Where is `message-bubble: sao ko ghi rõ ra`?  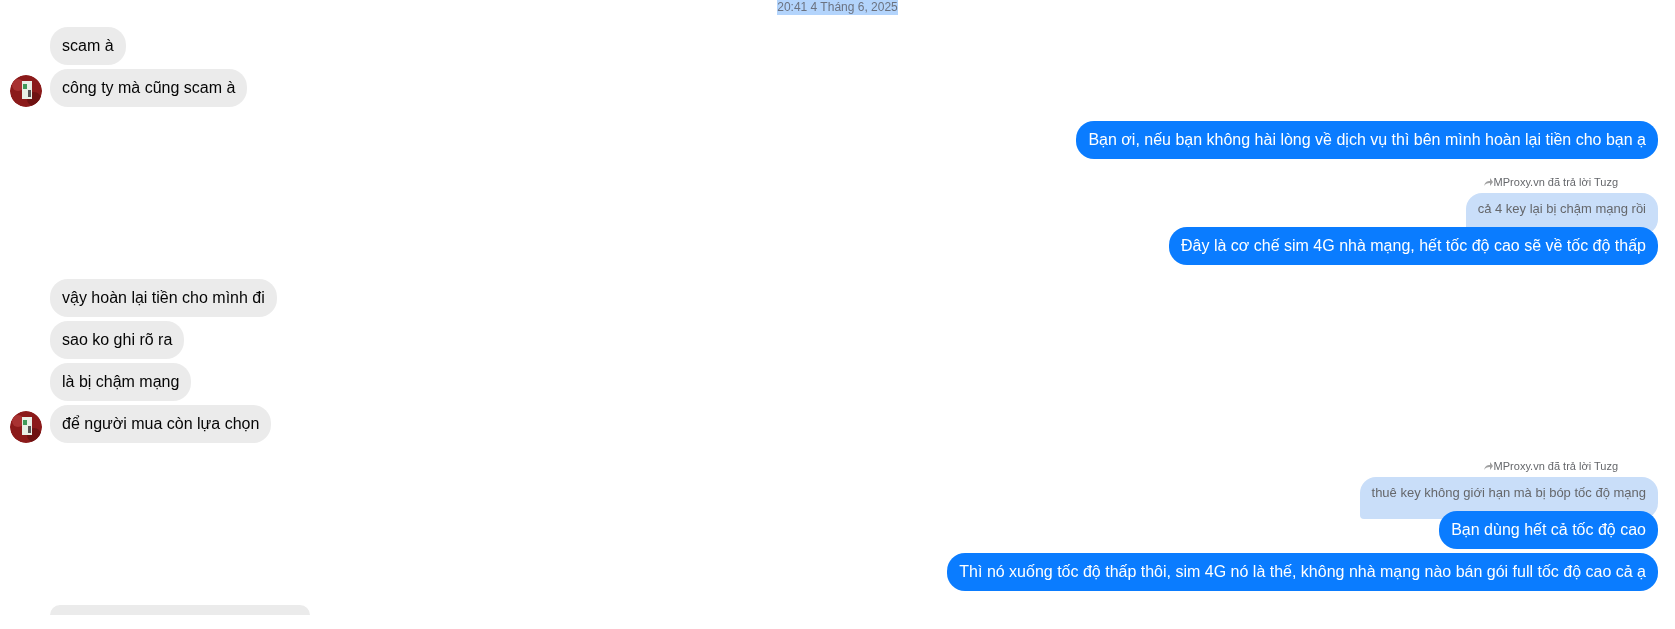
message-bubble: sao ko ghi rõ ra is located at coordinates (117, 340).